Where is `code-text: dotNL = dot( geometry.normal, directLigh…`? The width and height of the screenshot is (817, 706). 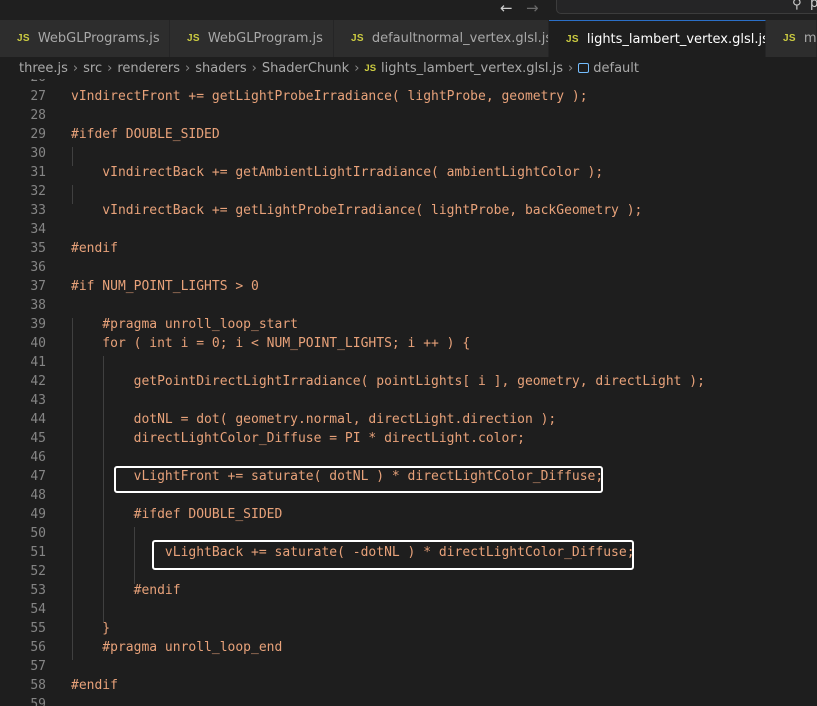 code-text: dotNL = dot( geometry.normal, directLigh… is located at coordinates (314, 419).